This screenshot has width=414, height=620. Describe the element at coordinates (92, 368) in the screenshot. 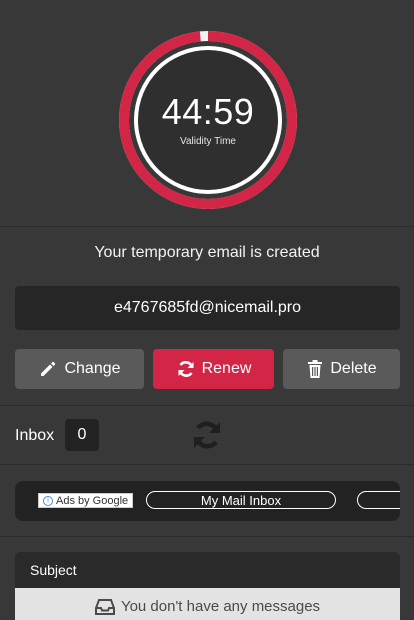

I see `change-button-label: Change` at that location.